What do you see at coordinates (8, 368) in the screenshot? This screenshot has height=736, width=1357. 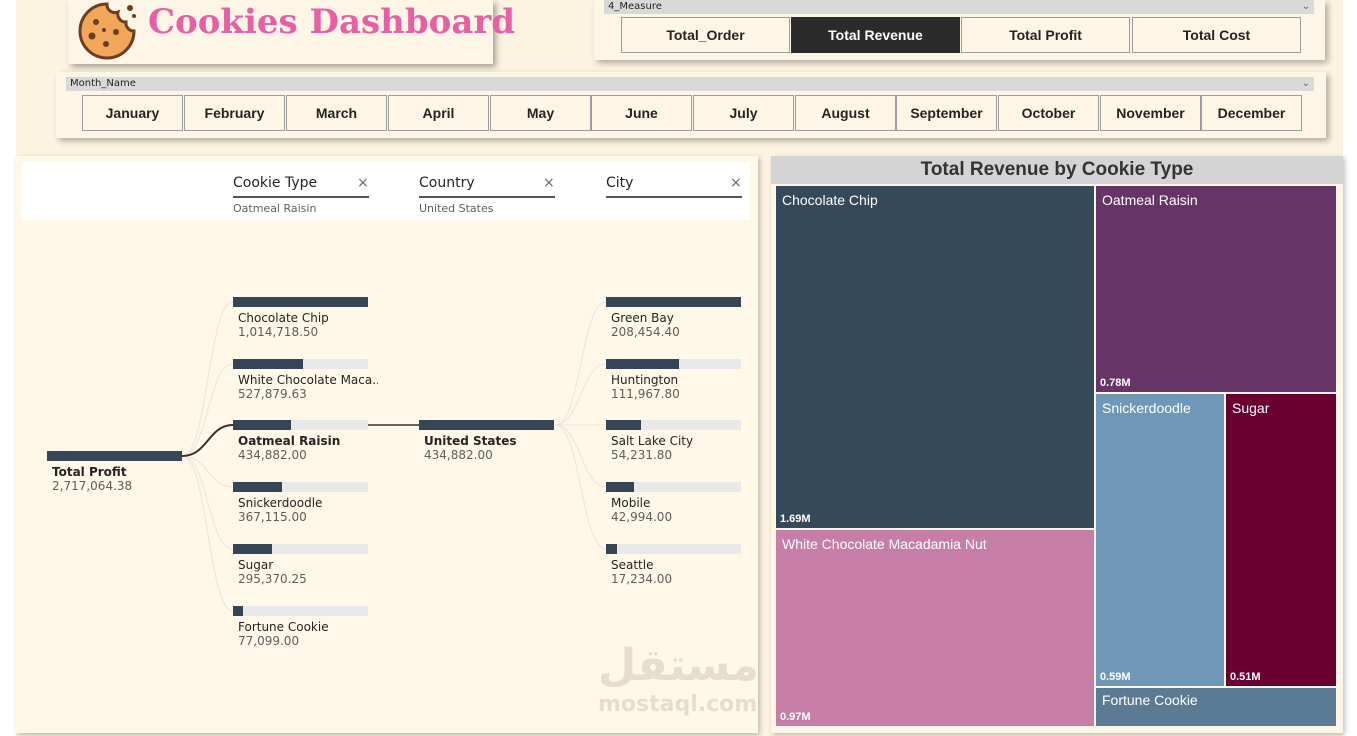 I see `left-page-margin` at bounding box center [8, 368].